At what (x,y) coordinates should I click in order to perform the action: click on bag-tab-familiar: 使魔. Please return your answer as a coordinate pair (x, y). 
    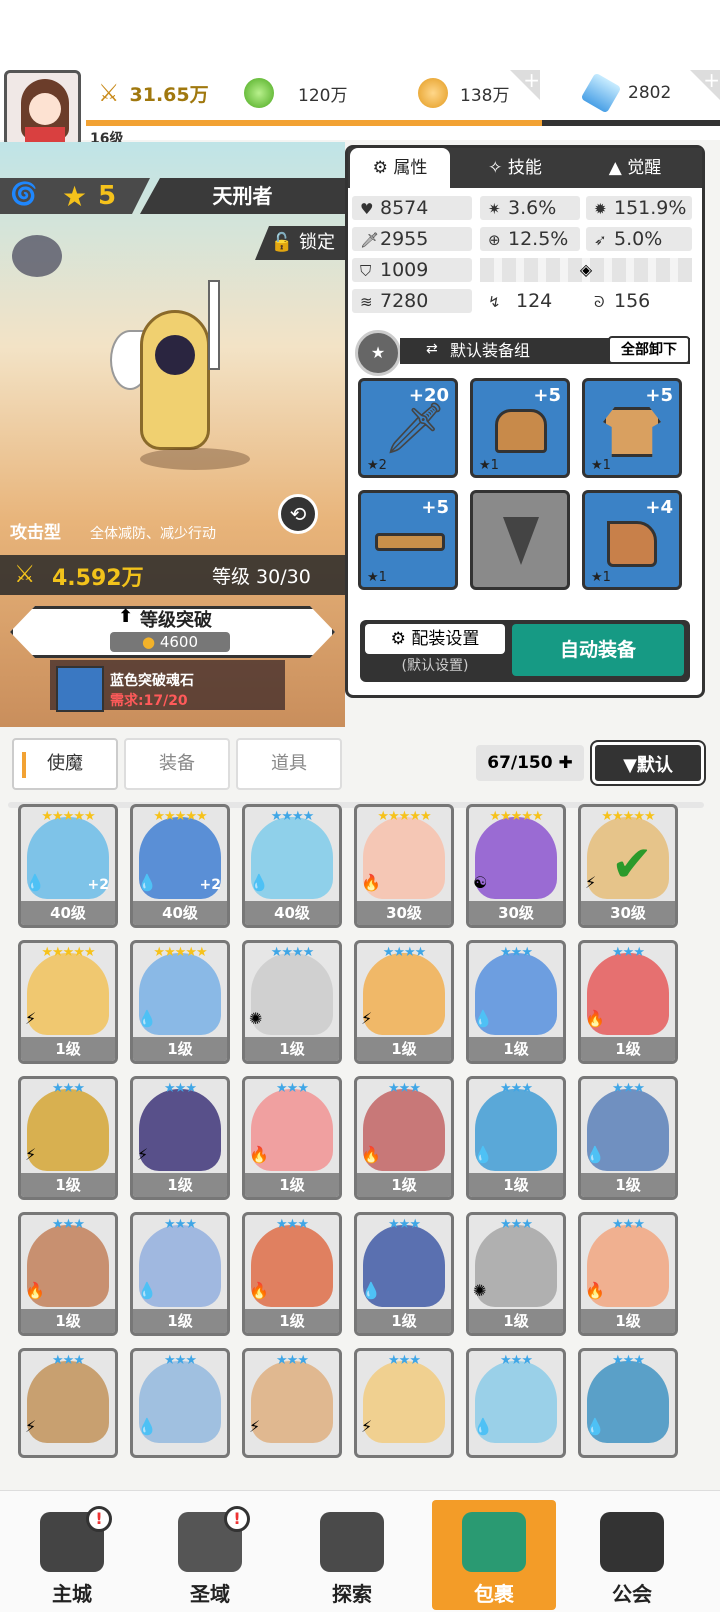
    Looking at the image, I should click on (65, 764).